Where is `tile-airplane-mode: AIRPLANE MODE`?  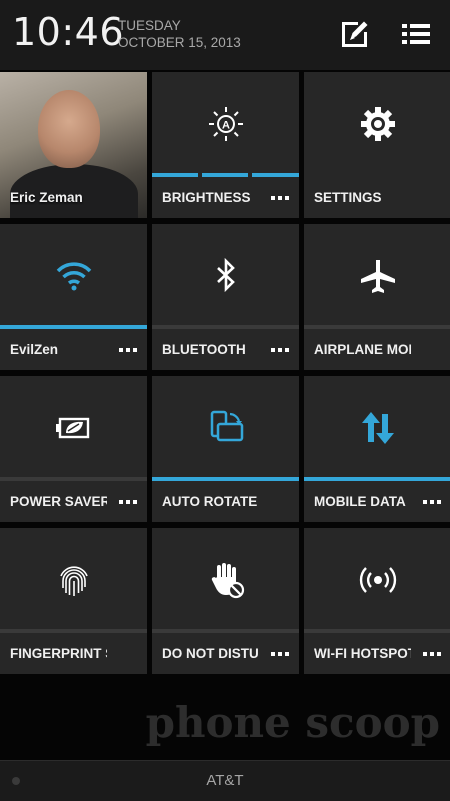 tile-airplane-mode: AIRPLANE MODE is located at coordinates (377, 297).